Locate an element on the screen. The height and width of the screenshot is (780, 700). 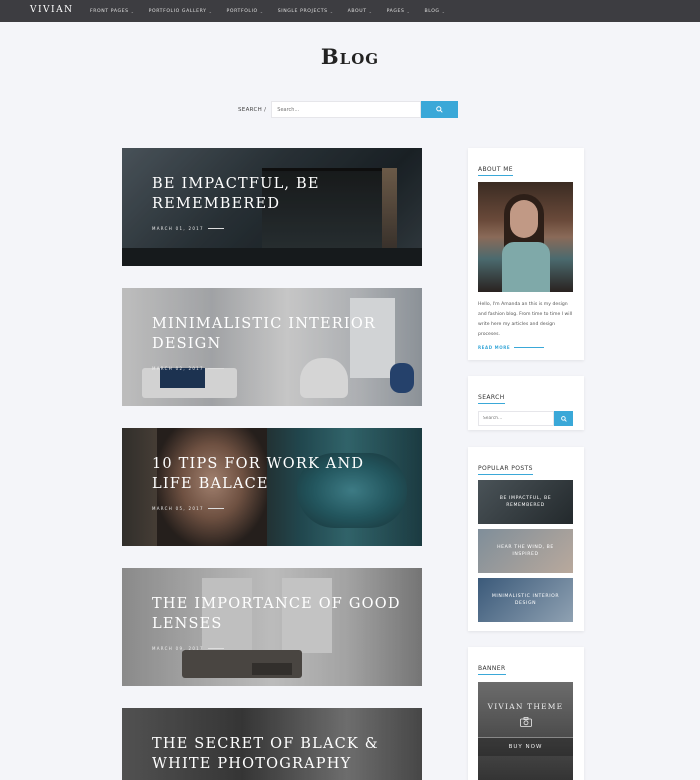
post-title: BE IMPACTFUL, BE REMEMBERED is located at coordinates (279, 194).